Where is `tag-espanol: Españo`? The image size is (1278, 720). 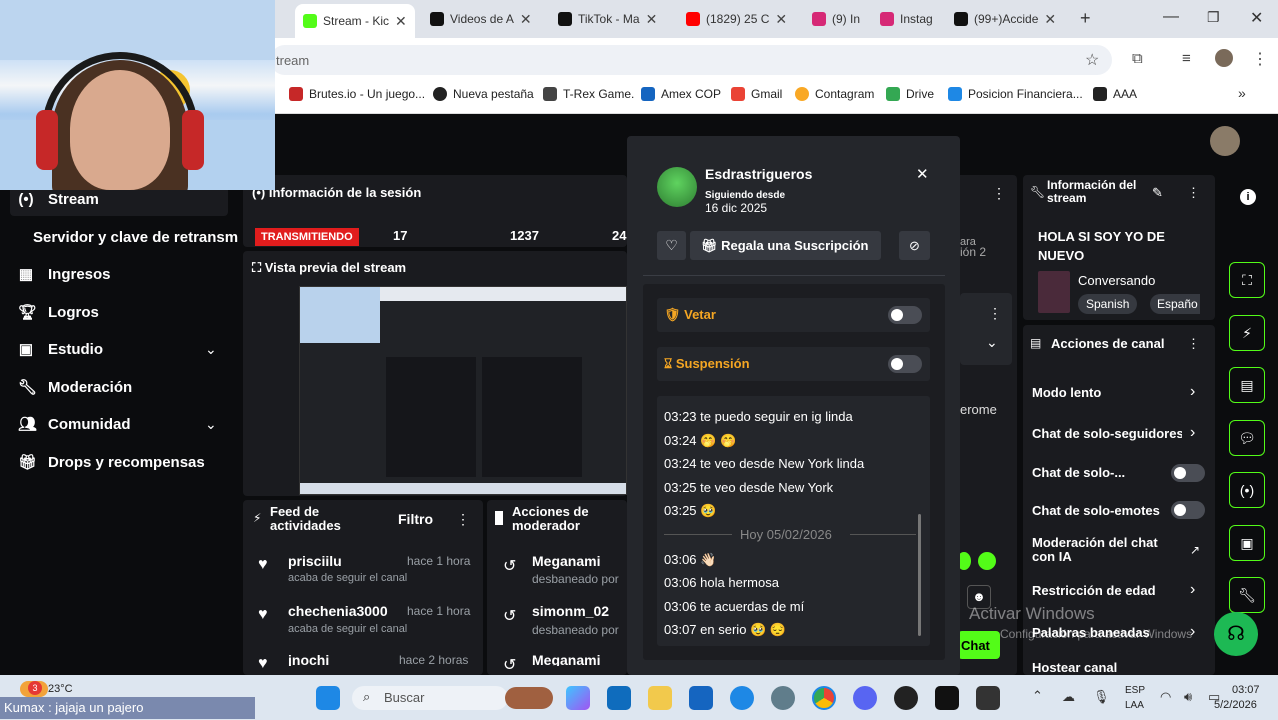 tag-espanol: Españo is located at coordinates (1175, 304).